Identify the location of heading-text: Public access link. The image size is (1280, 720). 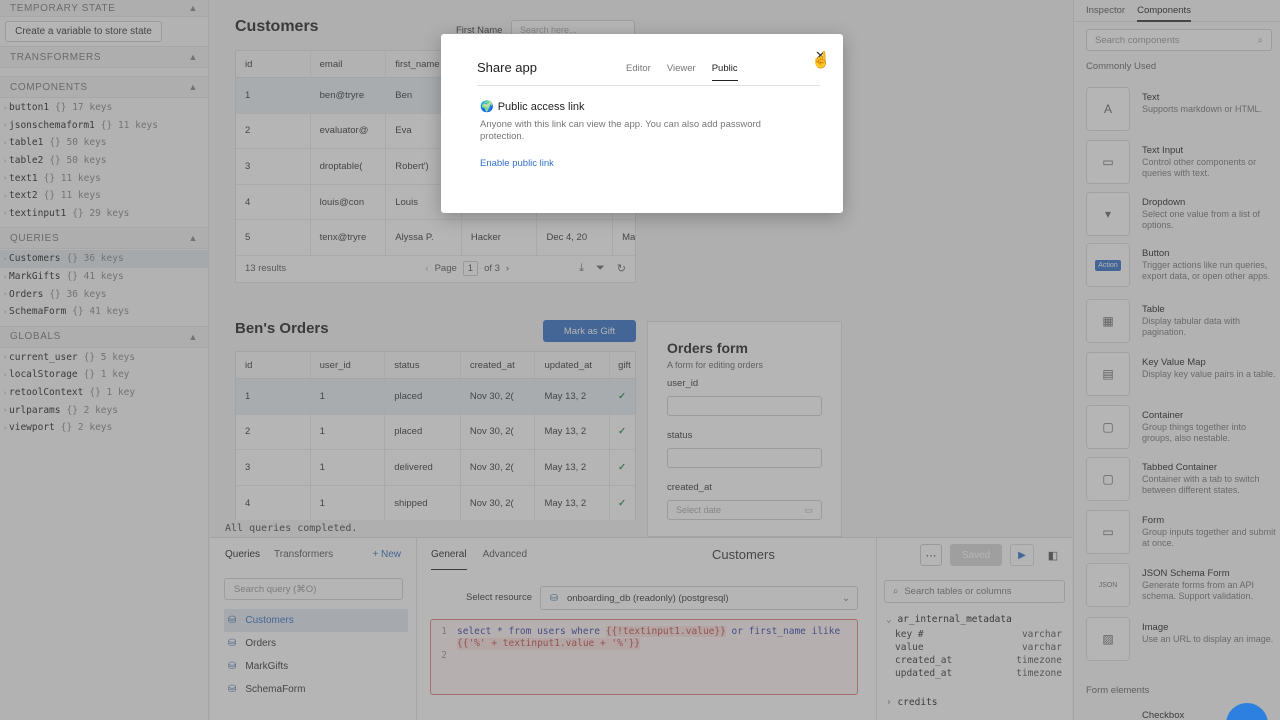
(541, 106).